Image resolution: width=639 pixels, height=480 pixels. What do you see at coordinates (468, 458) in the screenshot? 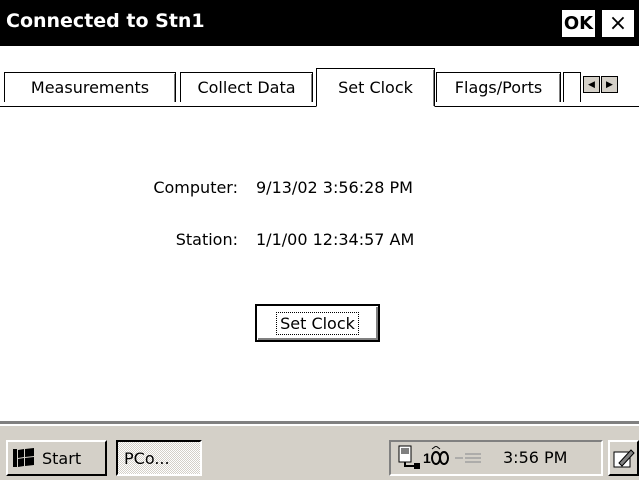
I see `signal-icon` at bounding box center [468, 458].